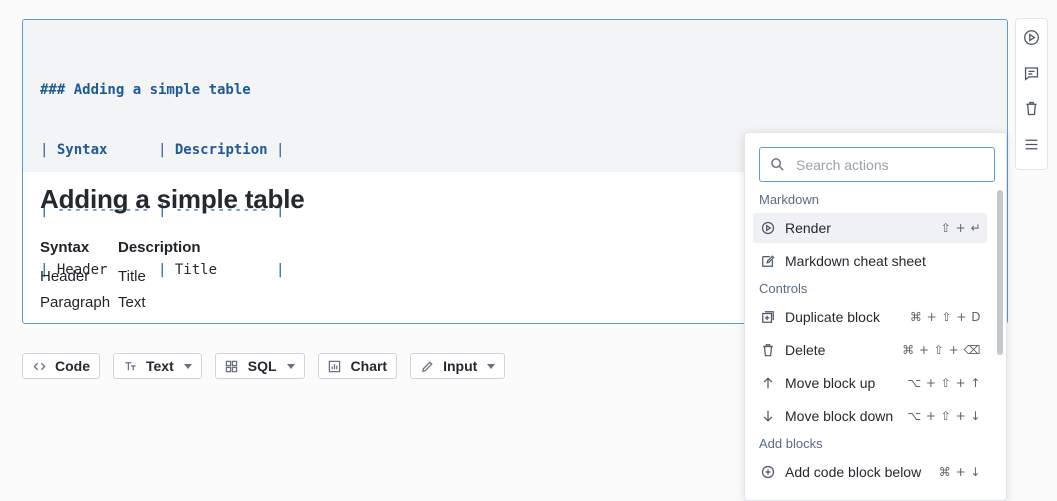 This screenshot has height=501, width=1057. Describe the element at coordinates (768, 472) in the screenshot. I see `add-circle-icon` at that location.